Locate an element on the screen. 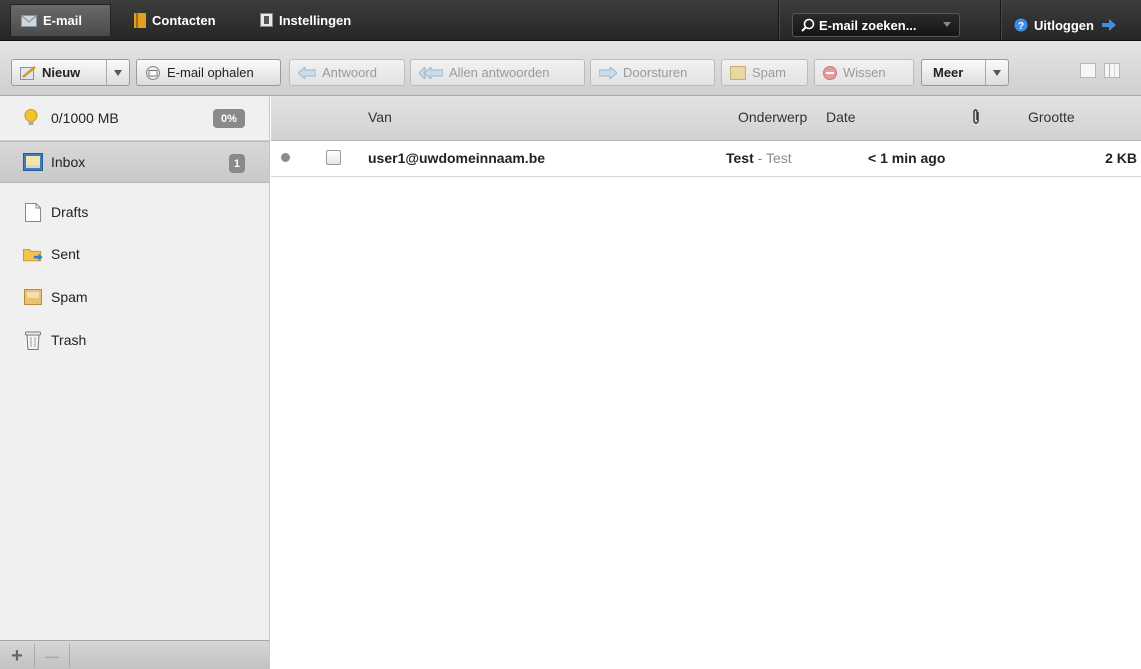 The image size is (1141, 669). fetch-mail-label: E-mail ophalen is located at coordinates (210, 72).